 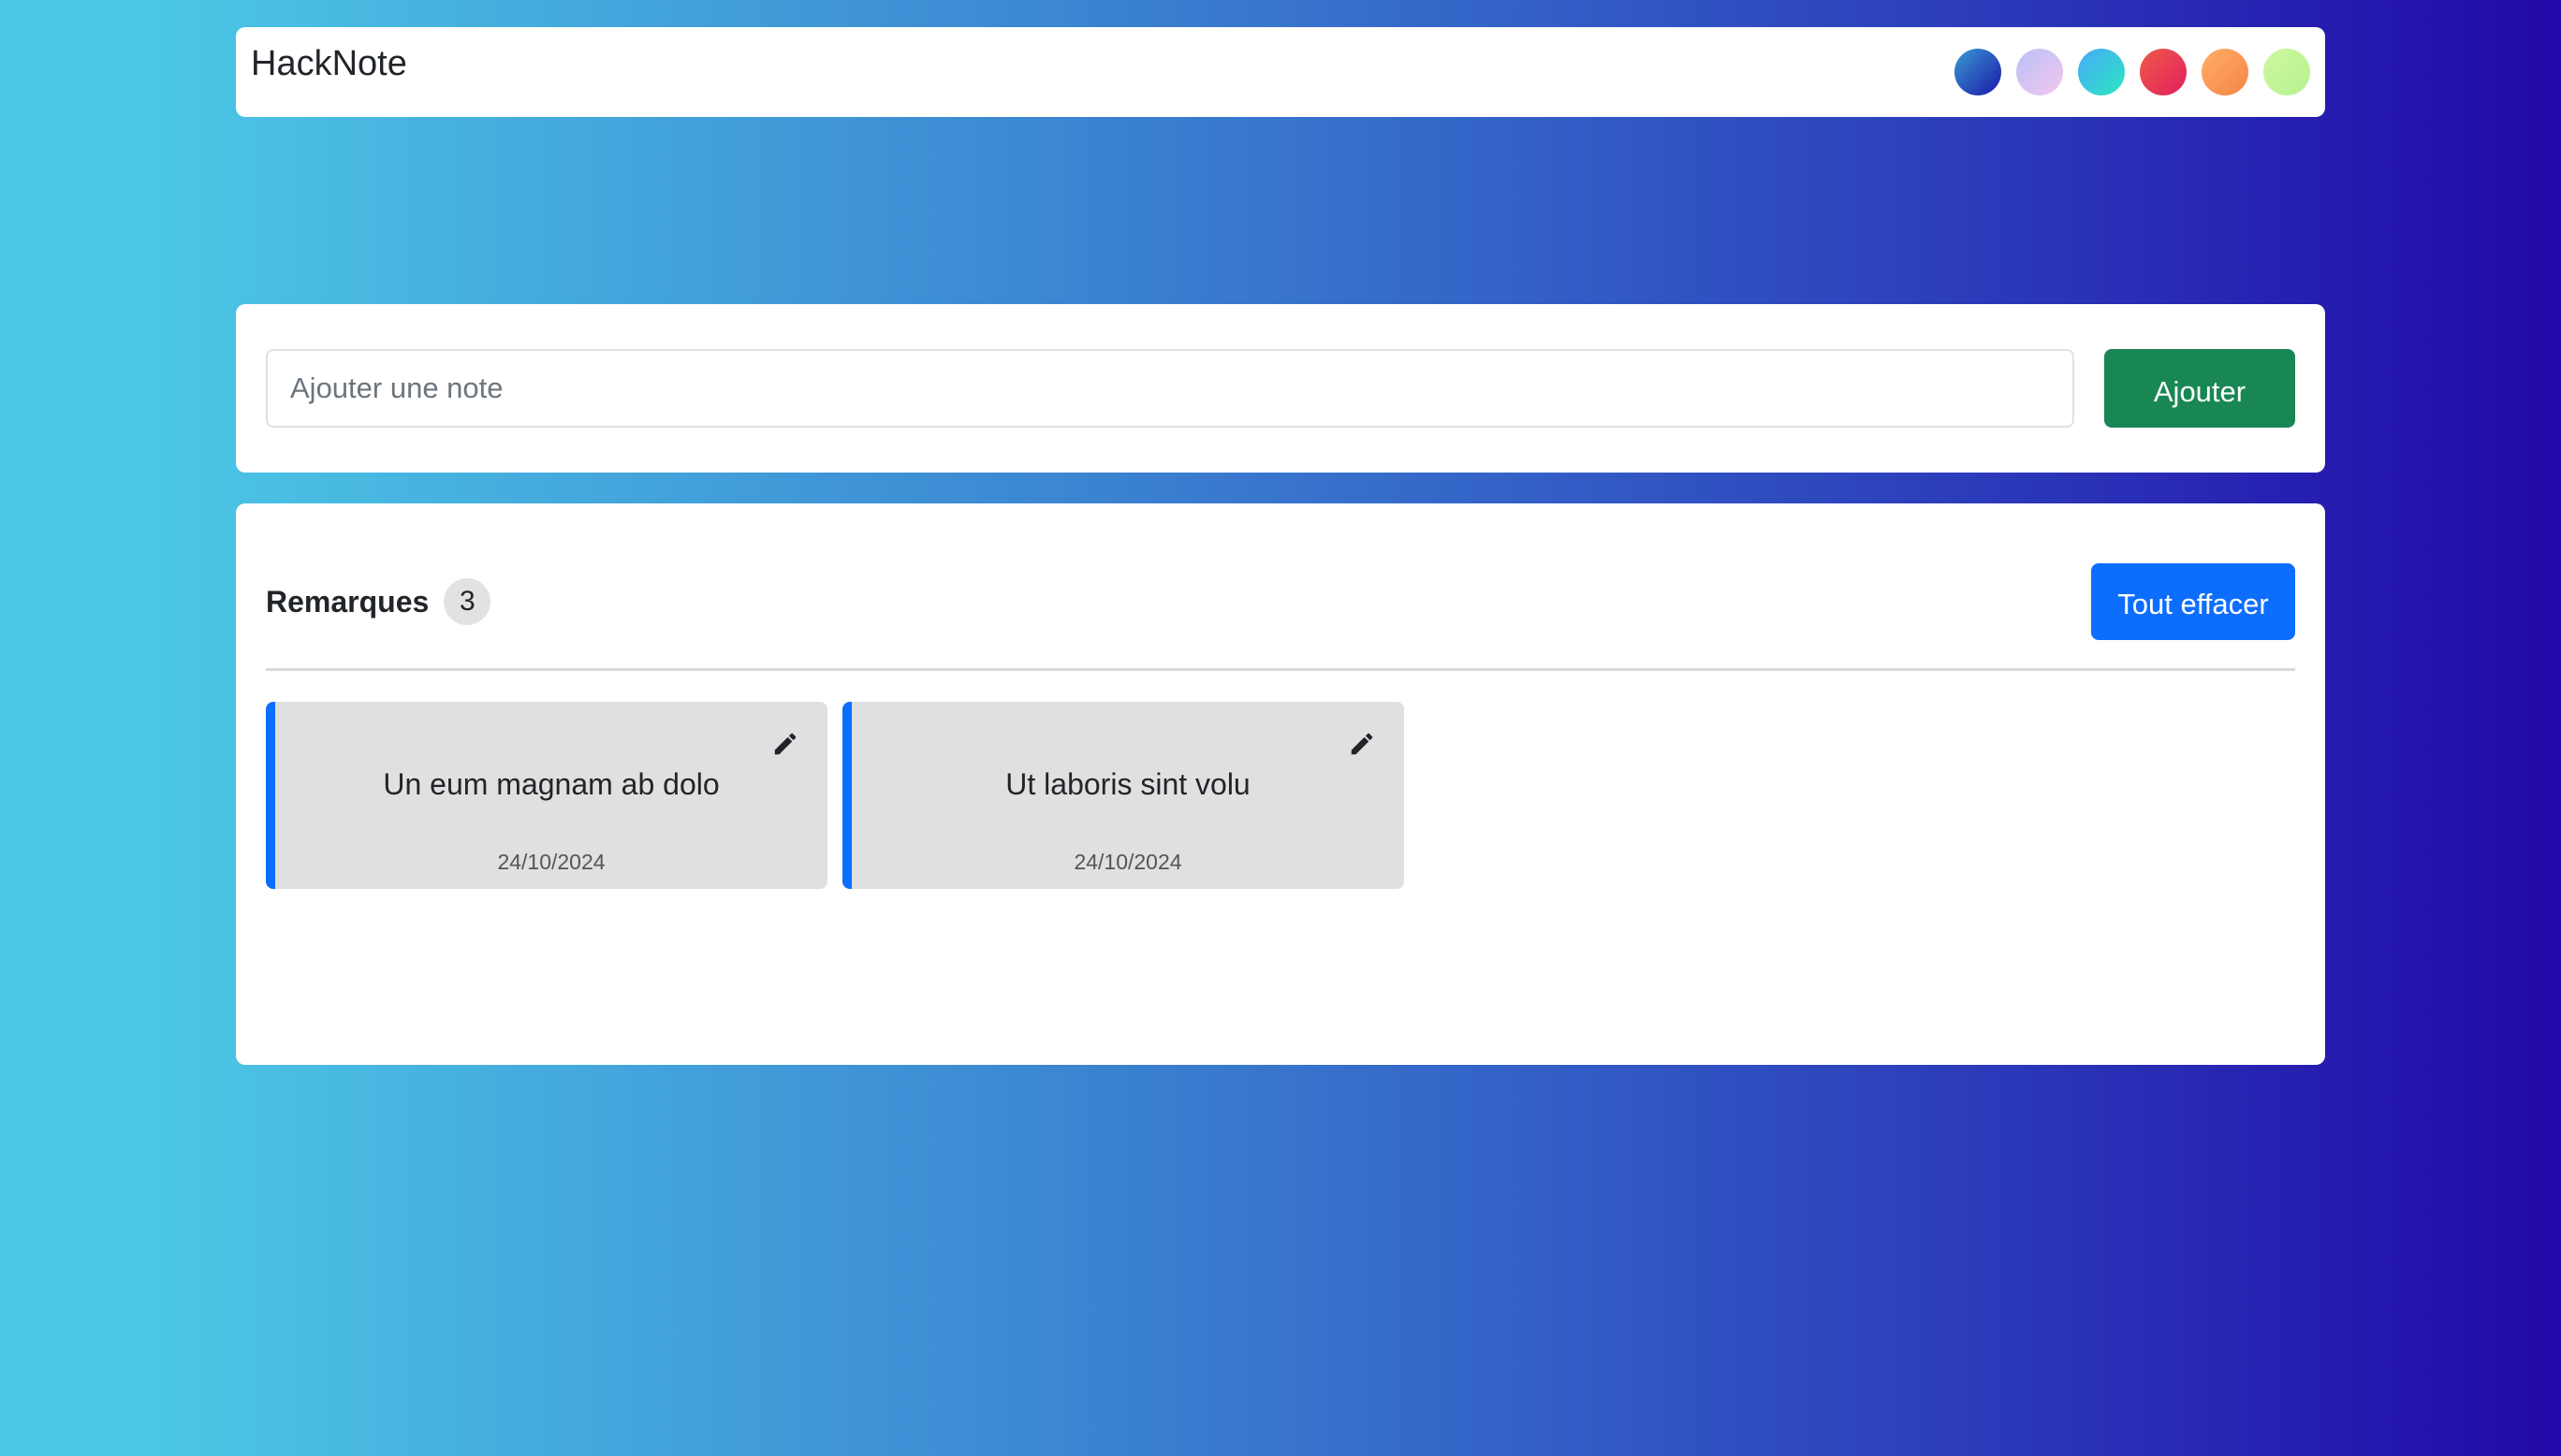 What do you see at coordinates (2286, 72) in the screenshot?
I see `theme-swatch-lime` at bounding box center [2286, 72].